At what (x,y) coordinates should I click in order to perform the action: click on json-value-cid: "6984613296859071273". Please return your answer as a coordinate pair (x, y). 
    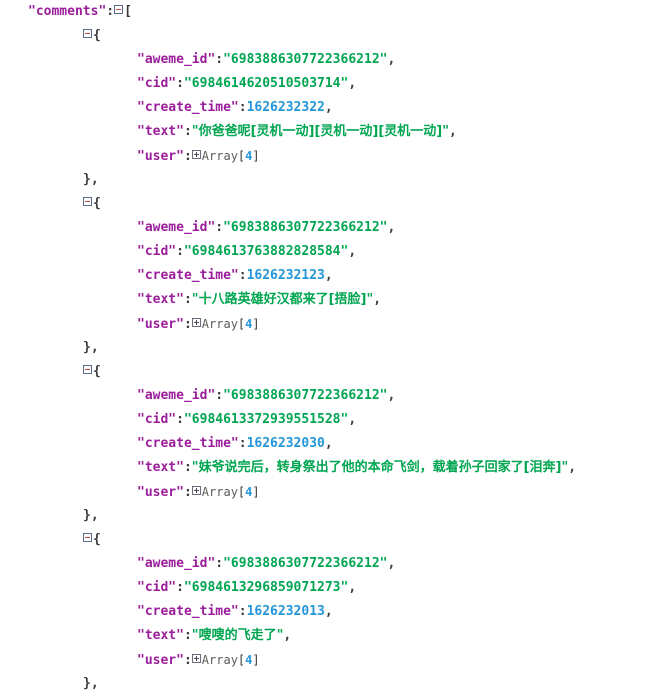
    Looking at the image, I should click on (266, 587).